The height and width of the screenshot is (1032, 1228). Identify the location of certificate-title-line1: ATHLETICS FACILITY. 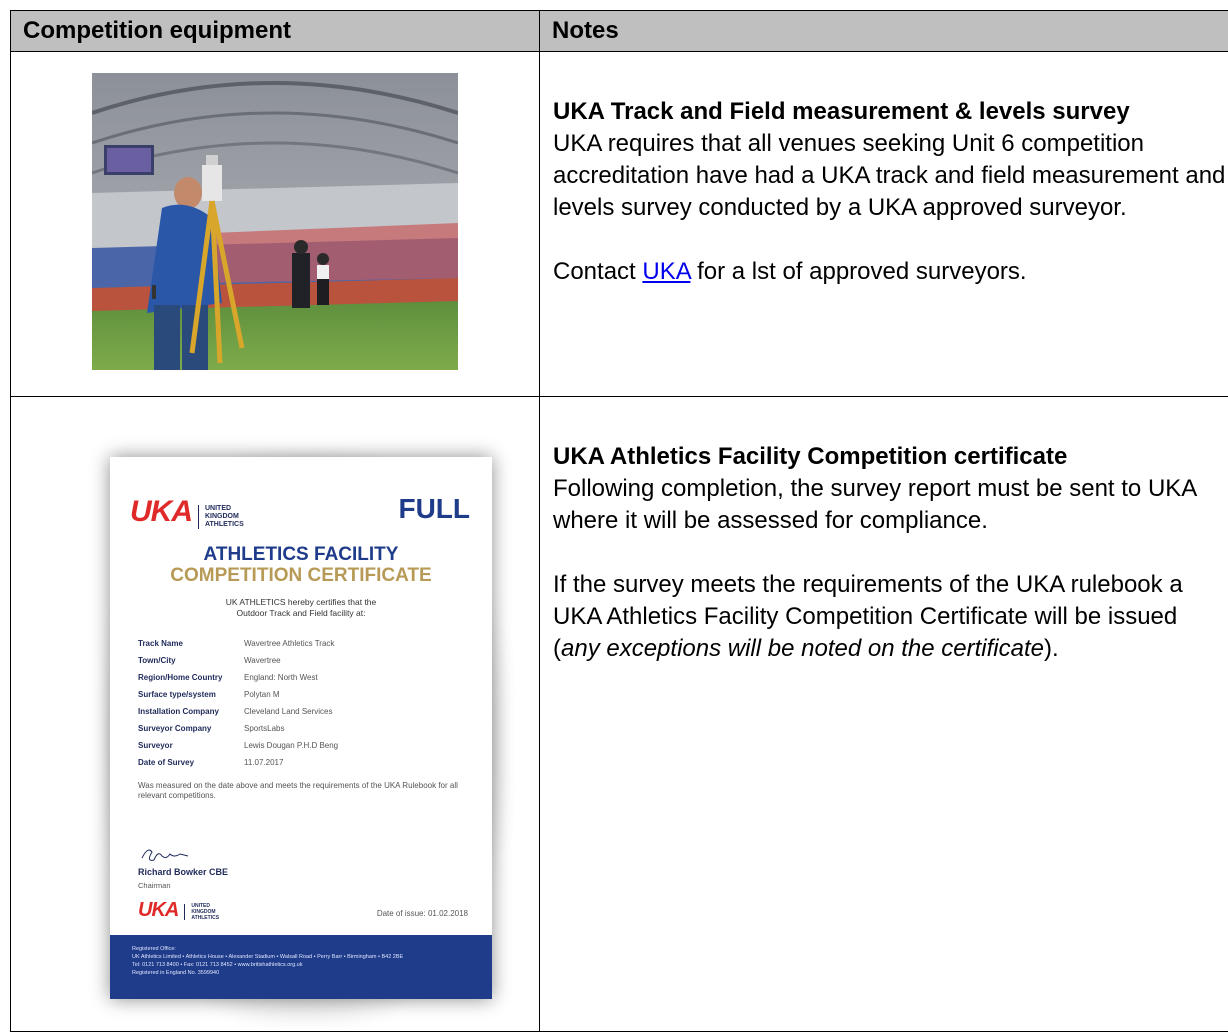
(301, 555).